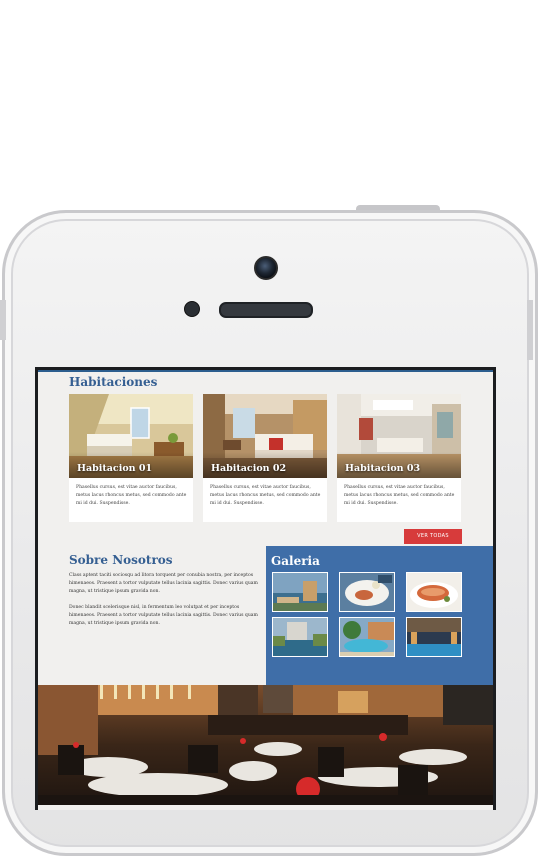  Describe the element at coordinates (295, 561) in the screenshot. I see `gallery-title: Galeria` at that location.